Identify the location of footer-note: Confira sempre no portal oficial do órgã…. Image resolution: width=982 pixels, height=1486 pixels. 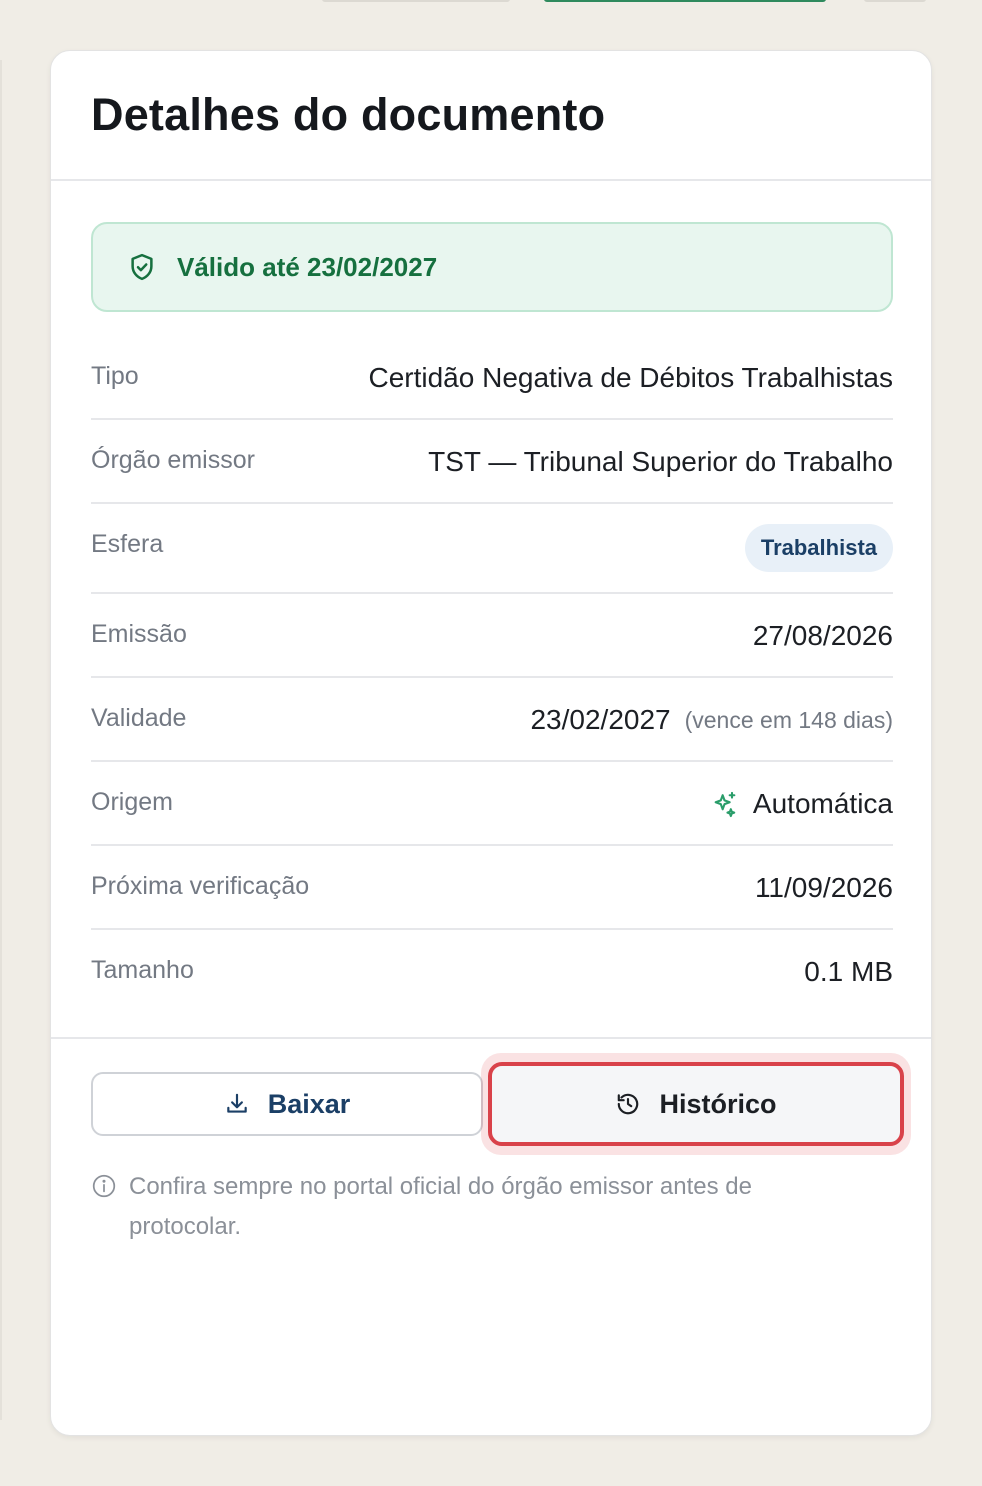
(471, 1209).